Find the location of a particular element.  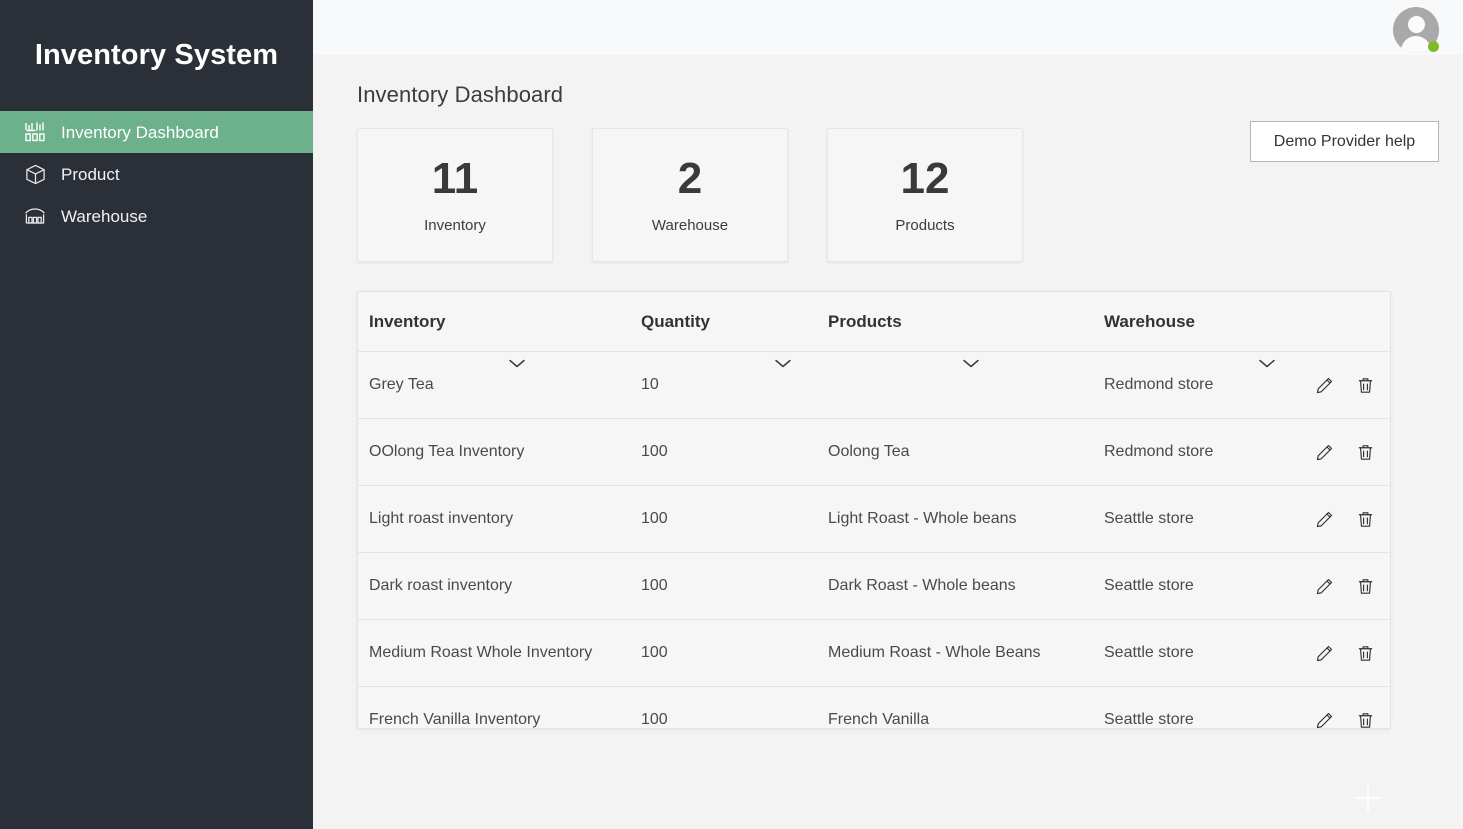

stat-card-inventory: 11 Inventory is located at coordinates (455, 195).